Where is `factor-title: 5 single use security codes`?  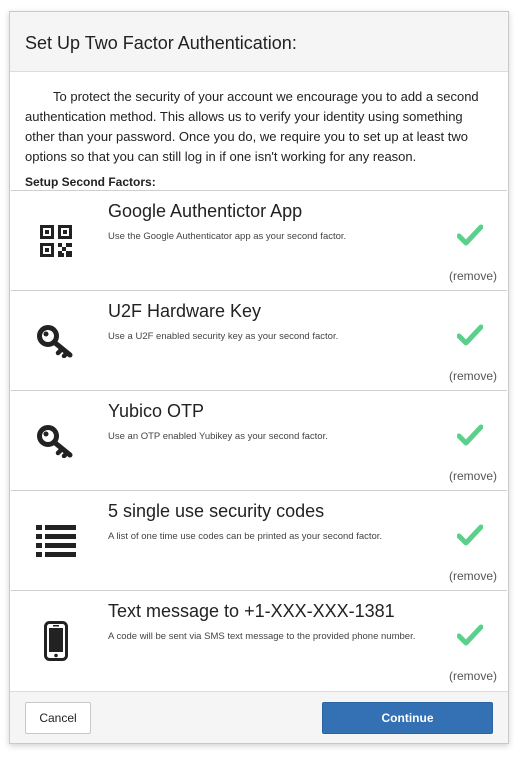 factor-title: 5 single use security codes is located at coordinates (216, 511).